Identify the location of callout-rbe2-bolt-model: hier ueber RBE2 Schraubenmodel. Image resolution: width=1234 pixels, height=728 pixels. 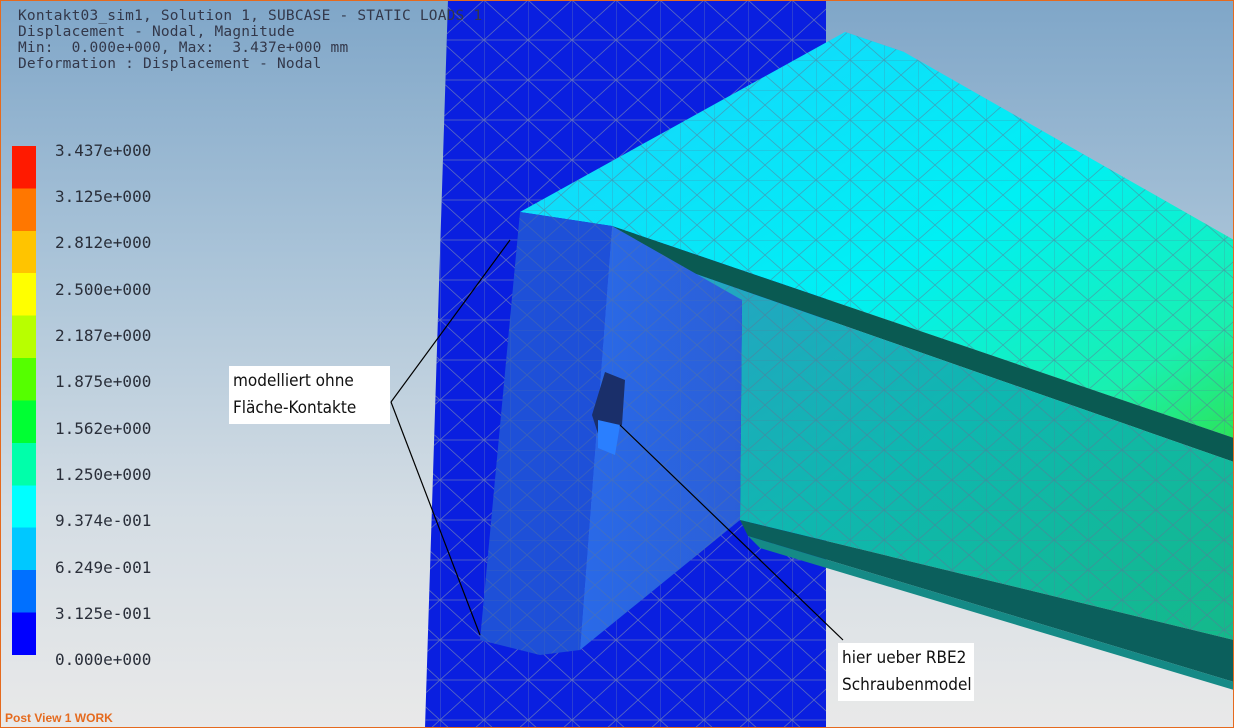
(906, 672).